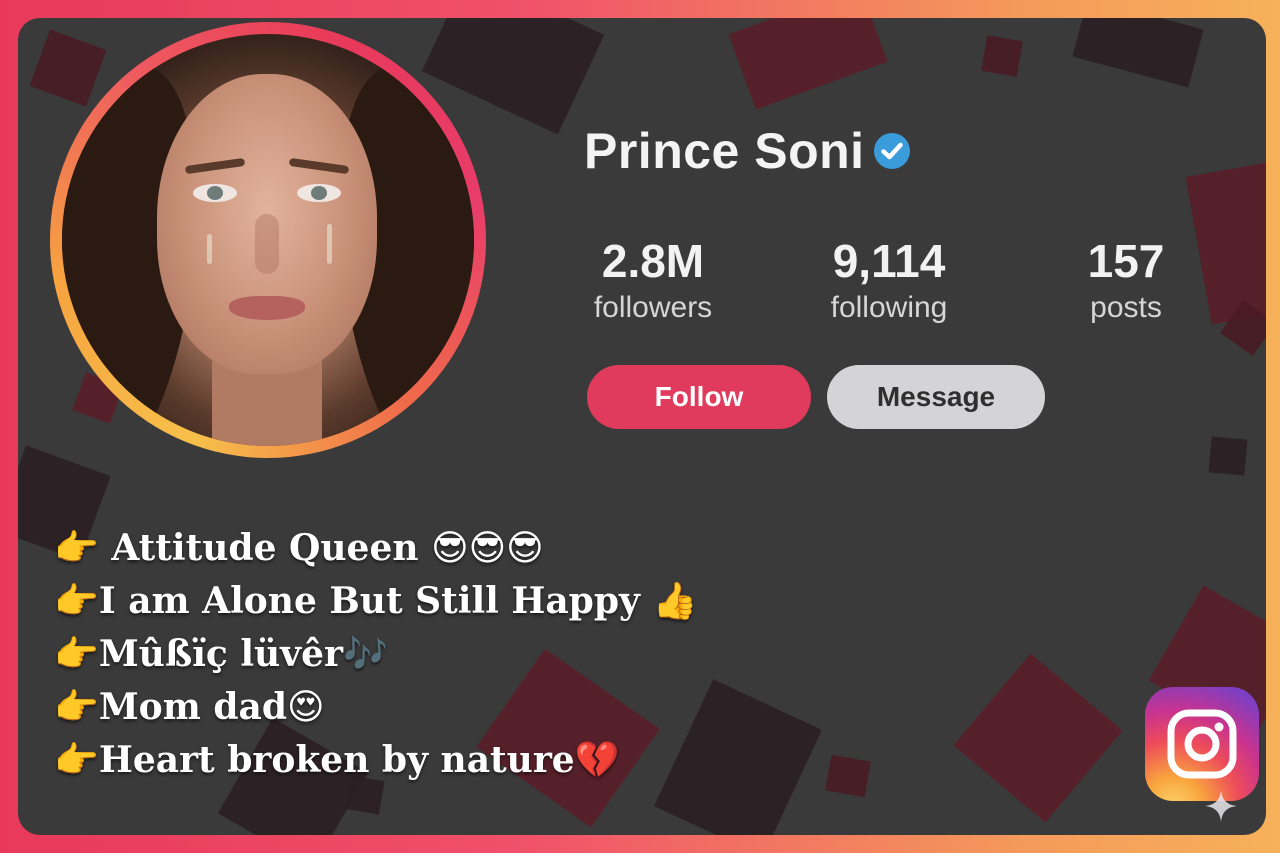 Image resolution: width=1280 pixels, height=853 pixels. Describe the element at coordinates (892, 151) in the screenshot. I see `verified-check-icon` at that location.